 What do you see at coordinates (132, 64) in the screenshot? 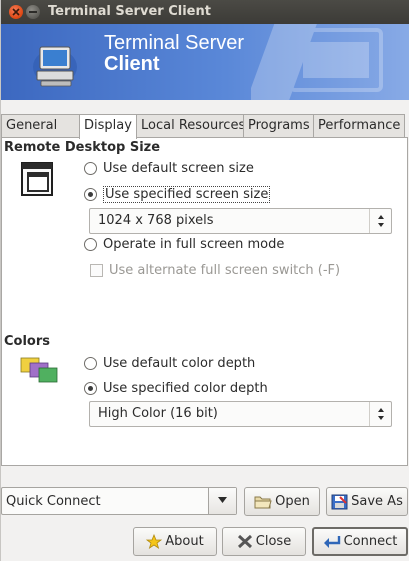
I see `banner-title-line2: Client` at bounding box center [132, 64].